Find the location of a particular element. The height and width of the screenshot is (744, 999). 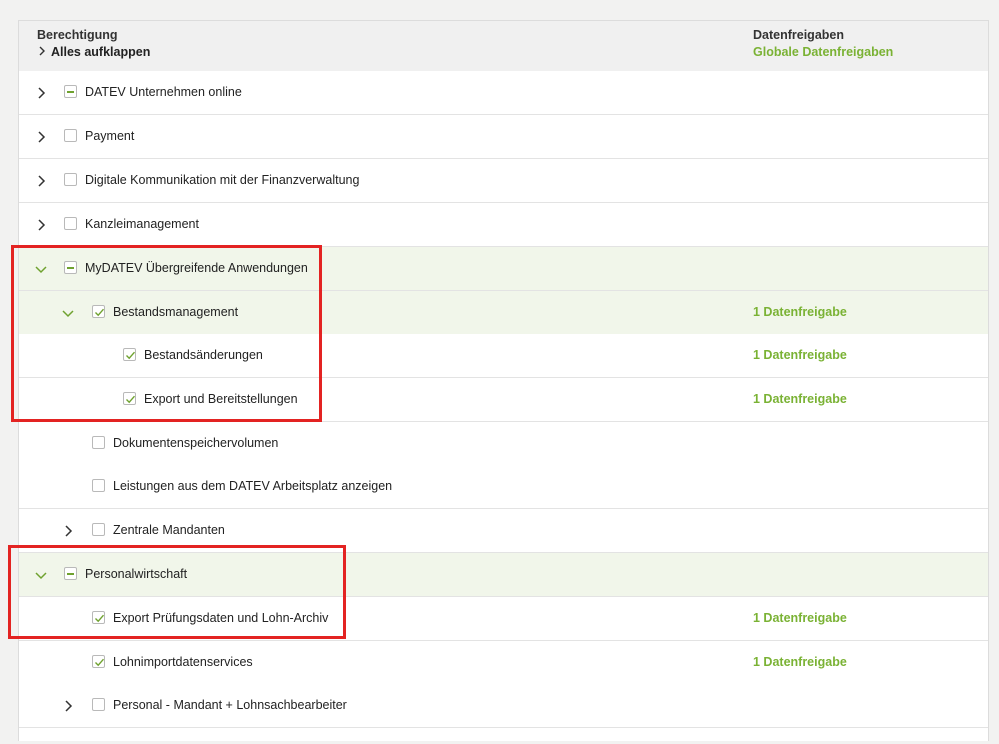

data-sharing-column-title: Datenfreigaben is located at coordinates (798, 35).